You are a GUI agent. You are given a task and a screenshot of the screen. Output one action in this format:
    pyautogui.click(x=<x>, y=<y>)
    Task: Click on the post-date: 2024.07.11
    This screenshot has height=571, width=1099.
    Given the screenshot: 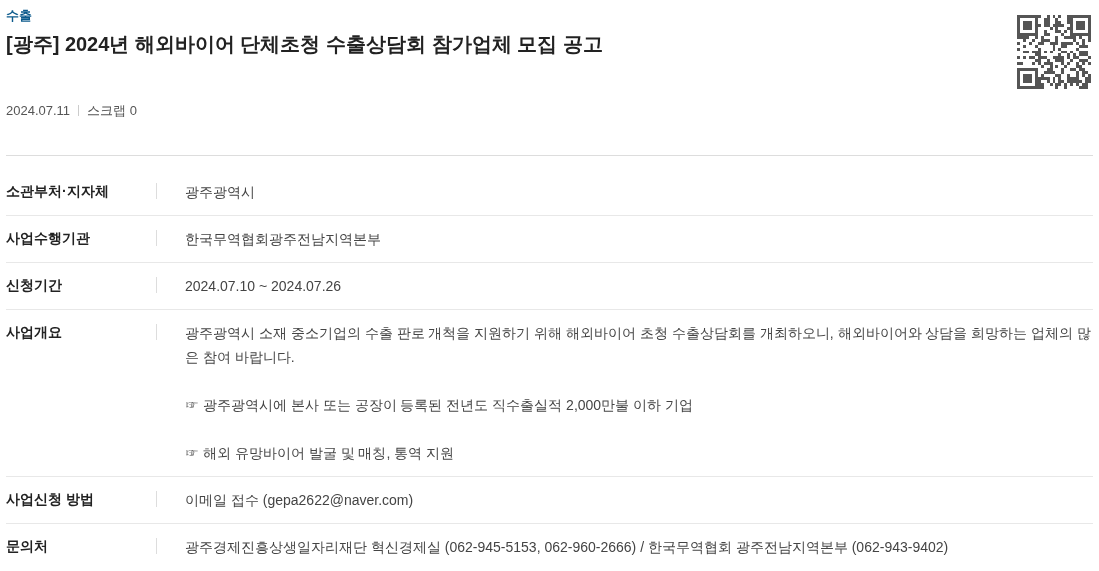 What is the action you would take?
    pyautogui.click(x=38, y=111)
    